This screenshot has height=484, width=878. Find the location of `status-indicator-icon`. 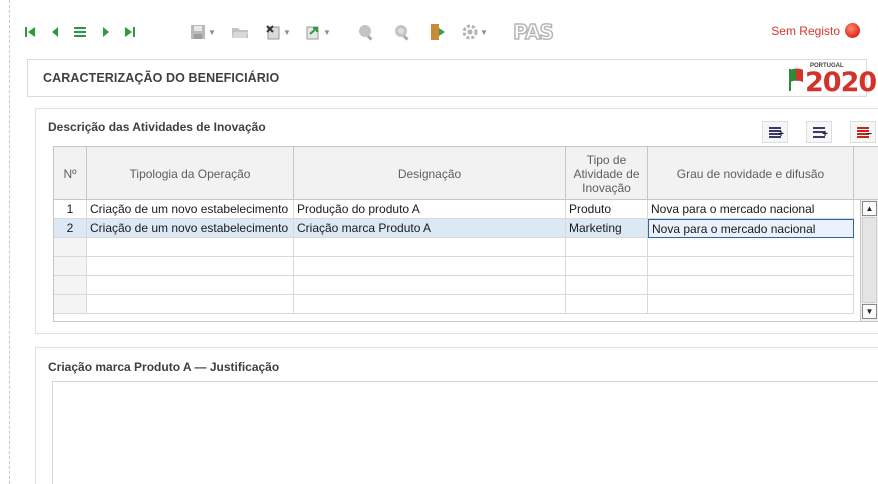

status-indicator-icon is located at coordinates (852, 30).